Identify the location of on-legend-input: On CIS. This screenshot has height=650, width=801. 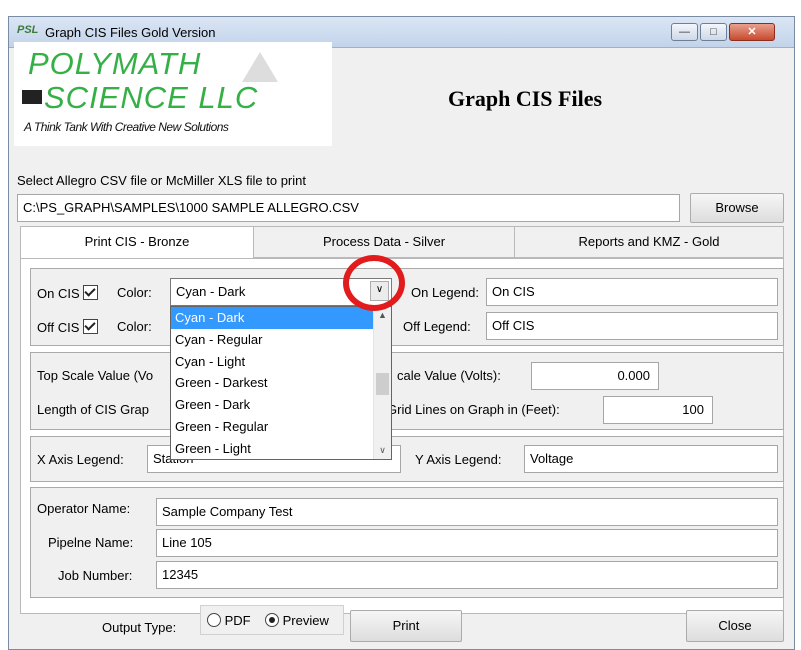
(632, 292).